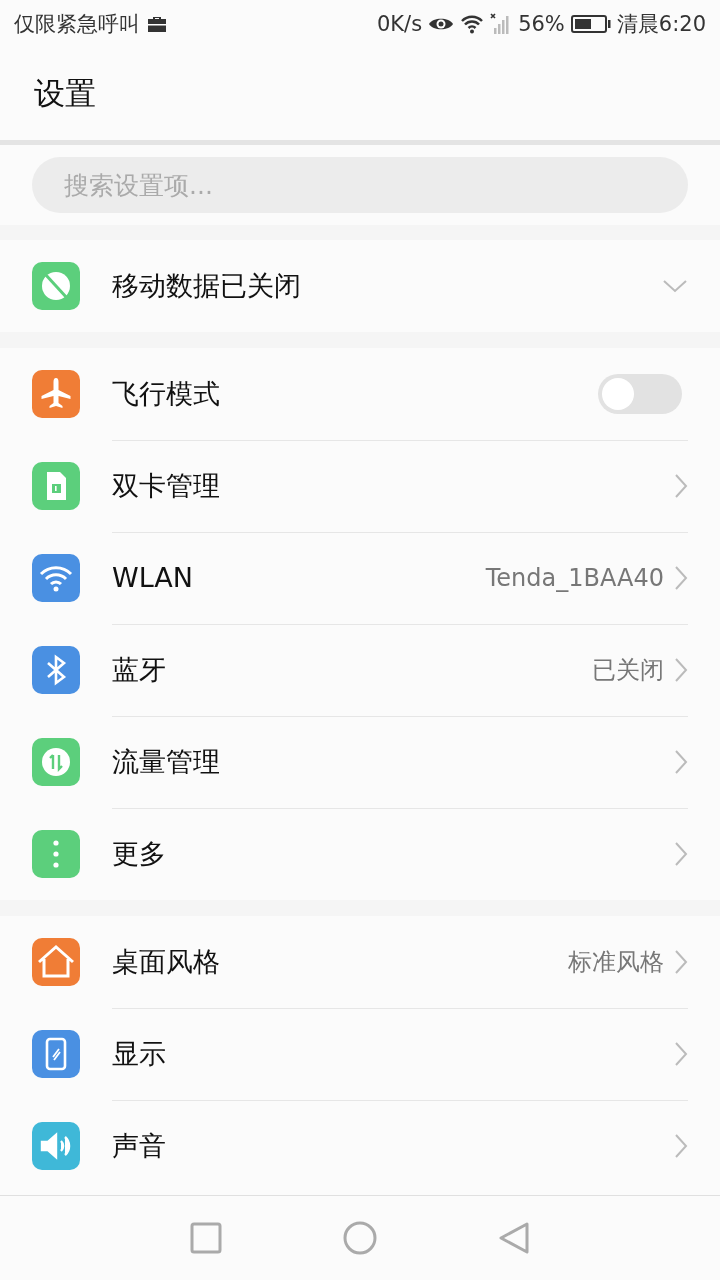  I want to click on item-label: 更多, so click(139, 854).